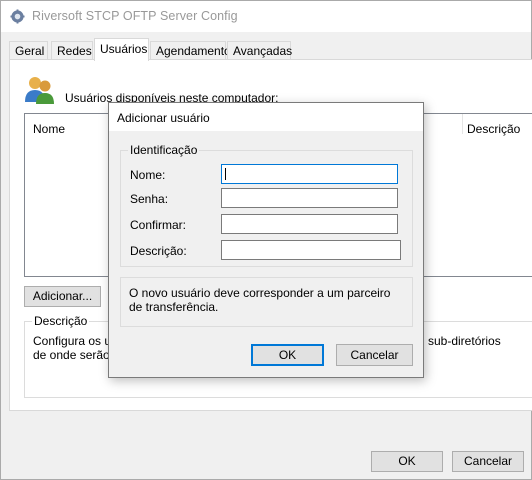 The width and height of the screenshot is (532, 480). I want to click on senha-label: Senha:, so click(149, 199).